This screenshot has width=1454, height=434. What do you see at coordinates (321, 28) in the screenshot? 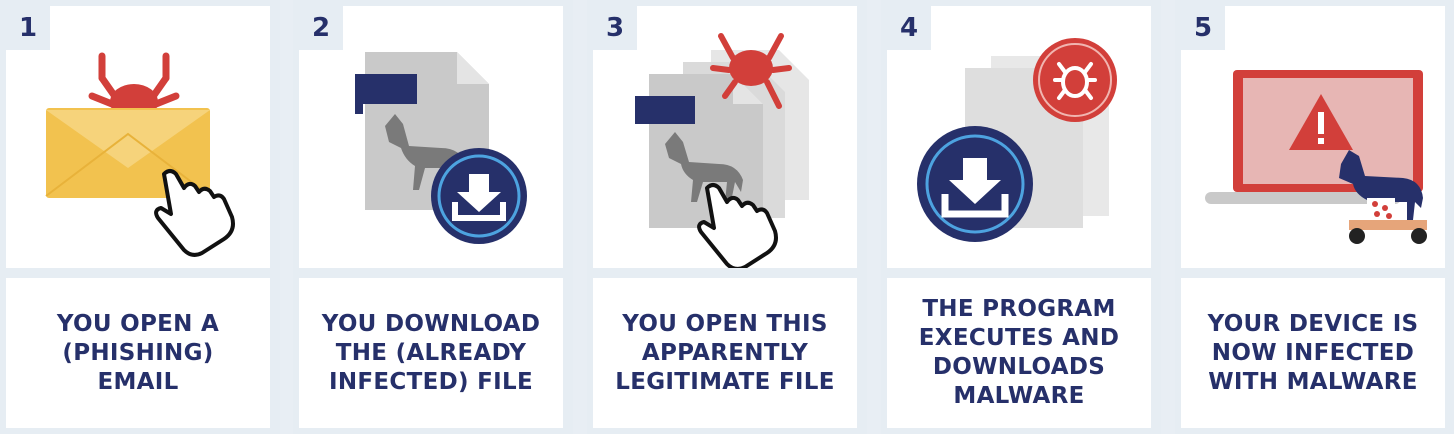
I see `step-2-number-badge: 2` at bounding box center [321, 28].